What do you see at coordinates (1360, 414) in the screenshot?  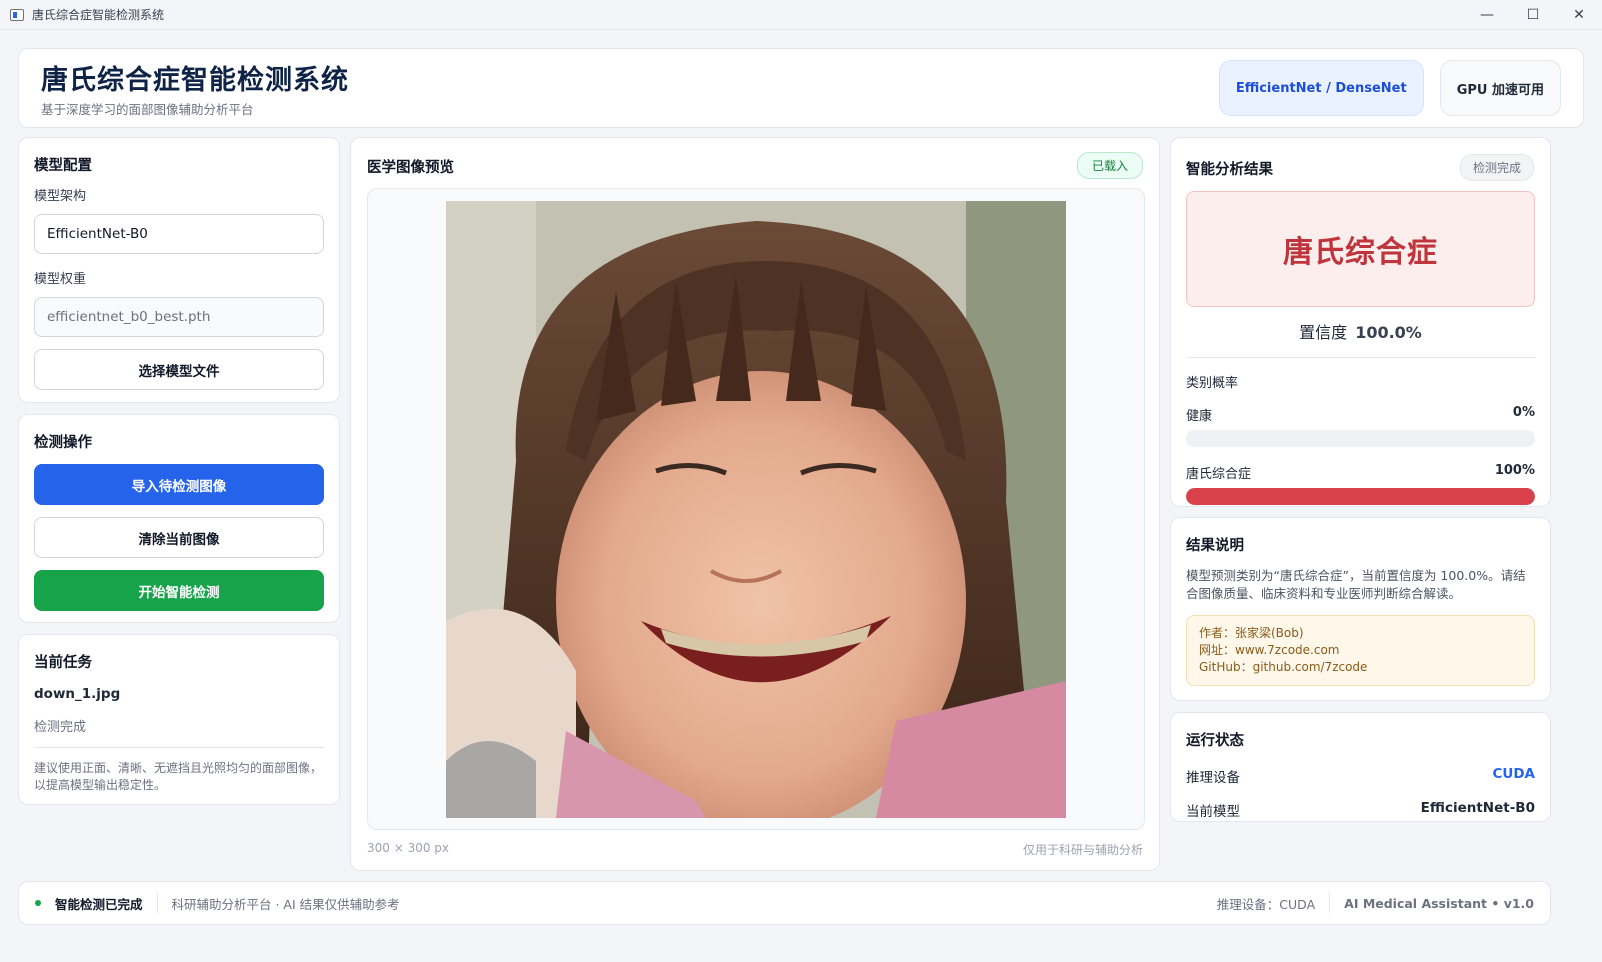 I see `prob-row-healthy: 健康 0%` at bounding box center [1360, 414].